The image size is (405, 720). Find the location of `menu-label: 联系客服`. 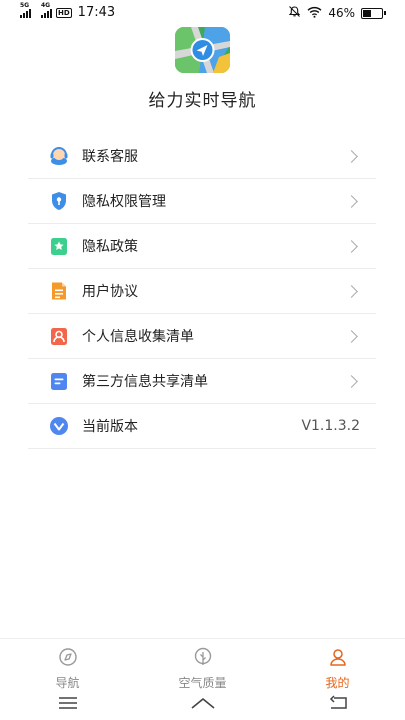

menu-label: 联系客服 is located at coordinates (110, 157).